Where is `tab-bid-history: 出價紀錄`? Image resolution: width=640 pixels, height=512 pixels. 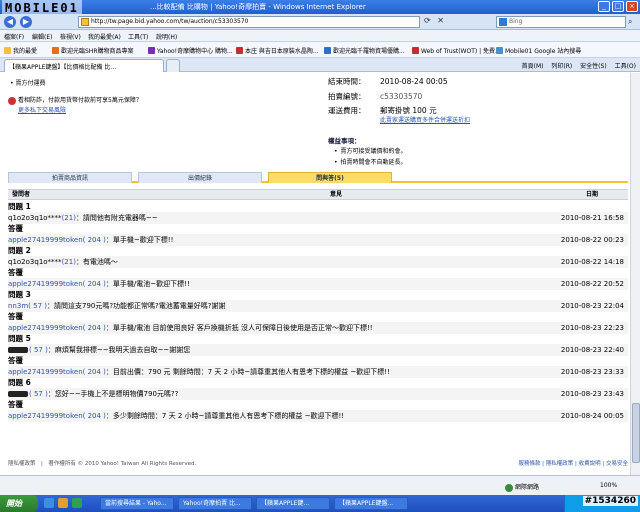
tab-bid-history: 出價紀錄 is located at coordinates (200, 177).